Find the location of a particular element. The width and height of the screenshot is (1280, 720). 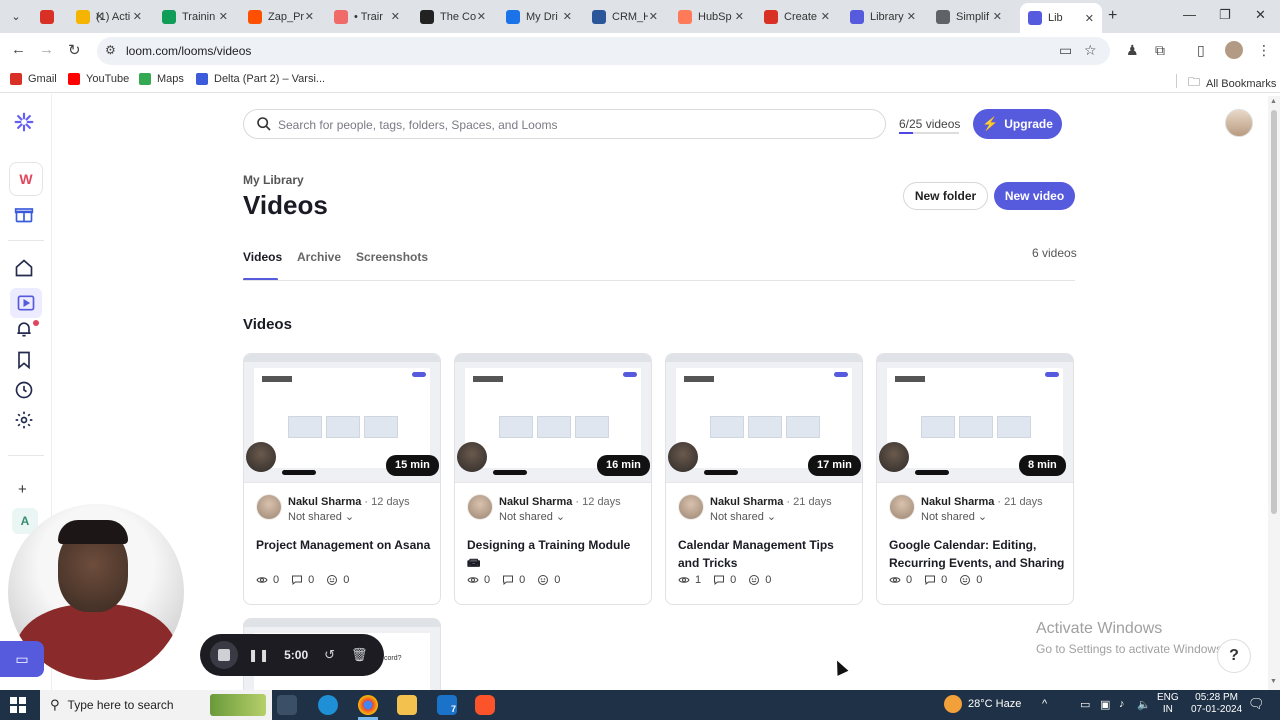

new-video-button: New video is located at coordinates (1034, 196).